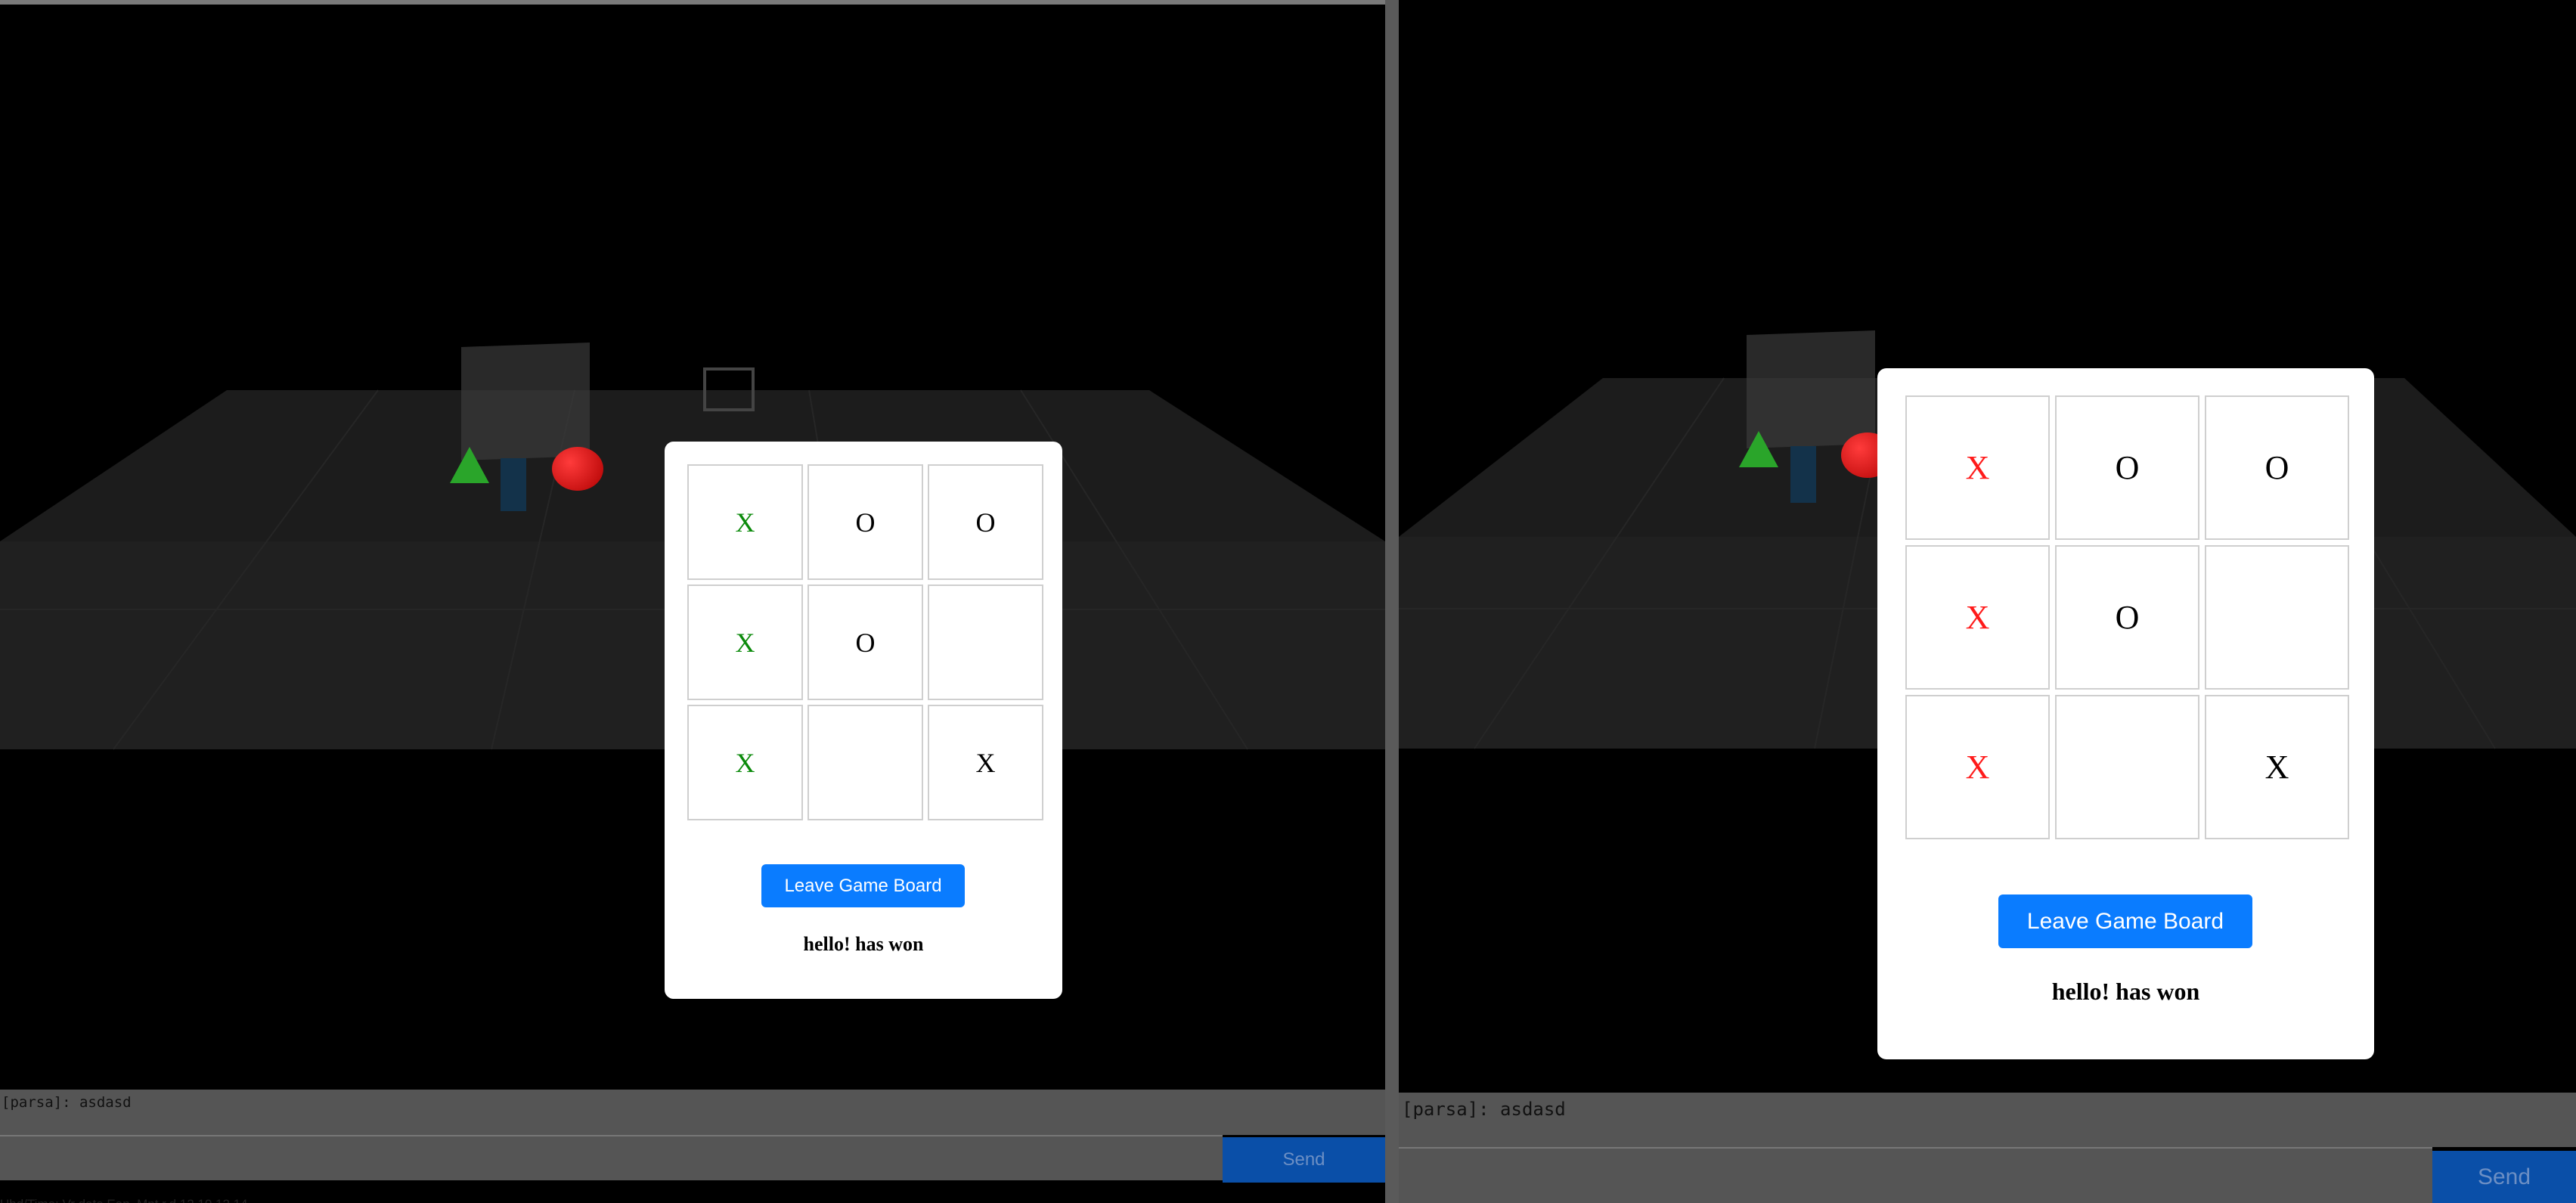 This screenshot has width=2576, height=1203. I want to click on scene-frame-object, so click(729, 389).